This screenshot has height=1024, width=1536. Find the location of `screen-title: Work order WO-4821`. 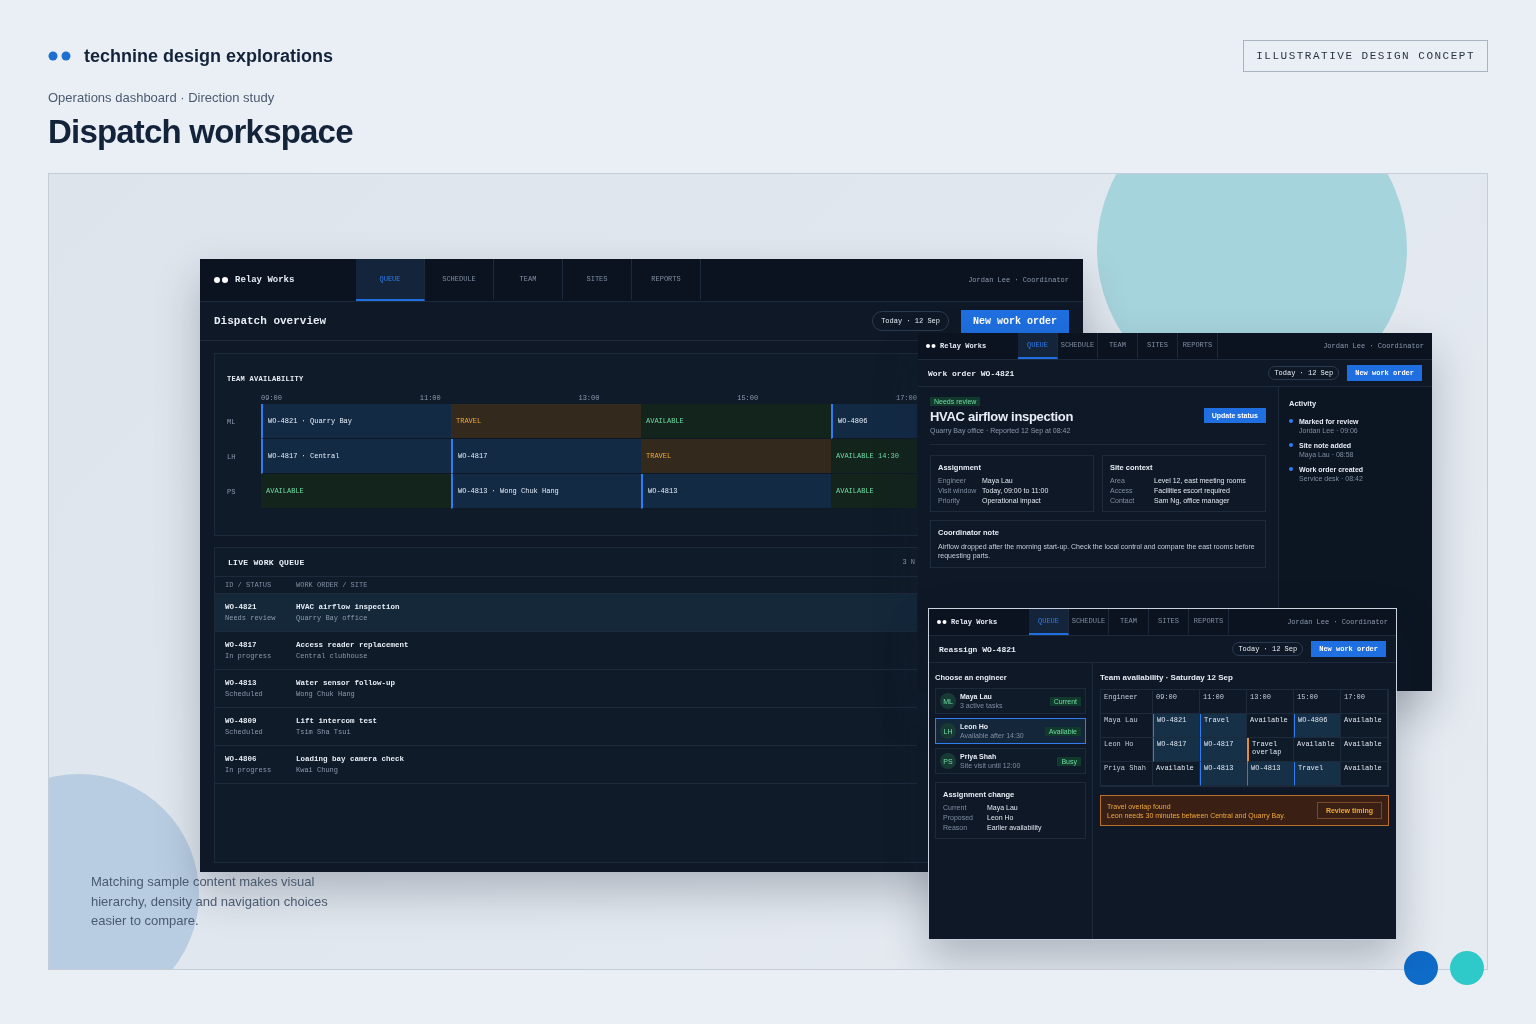

screen-title: Work order WO-4821 is located at coordinates (971, 373).